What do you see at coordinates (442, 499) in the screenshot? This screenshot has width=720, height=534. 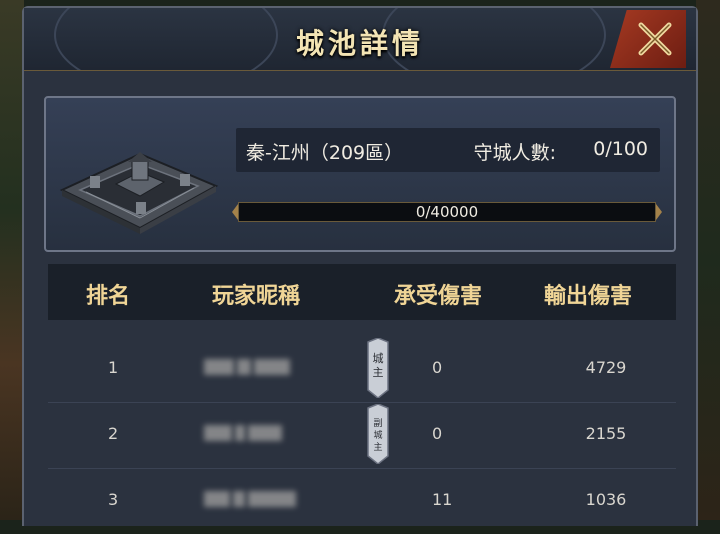 I see `row-damage-taken: 11` at bounding box center [442, 499].